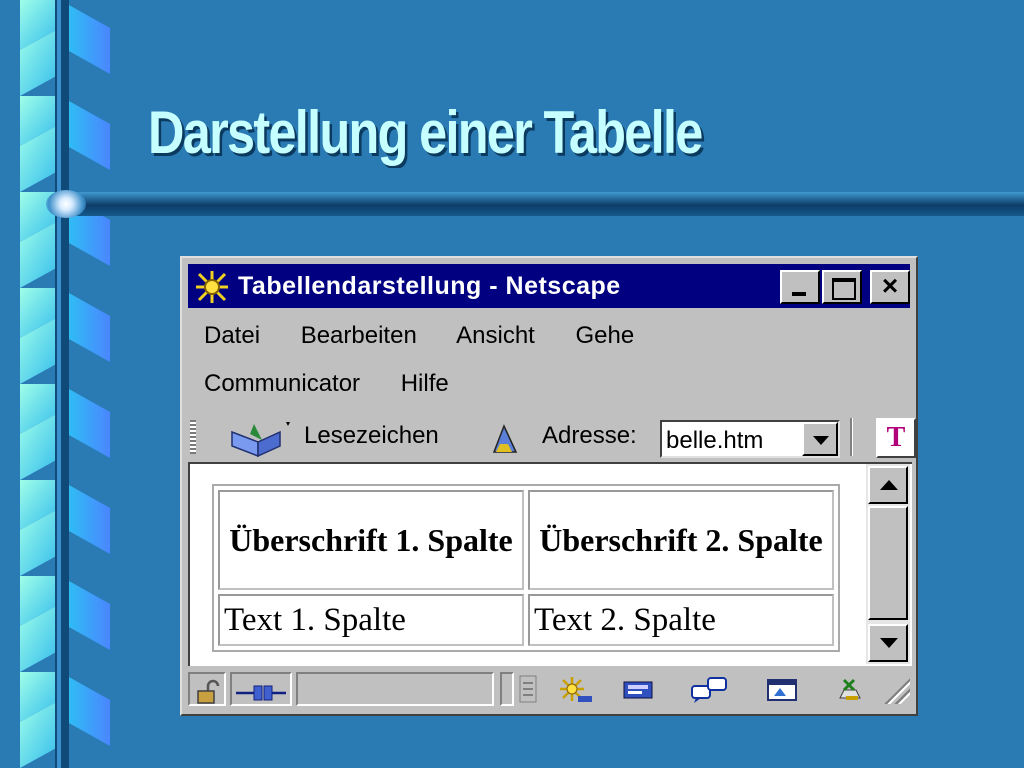 The width and height of the screenshot is (1024, 768). I want to click on close-button: ×, so click(890, 287).